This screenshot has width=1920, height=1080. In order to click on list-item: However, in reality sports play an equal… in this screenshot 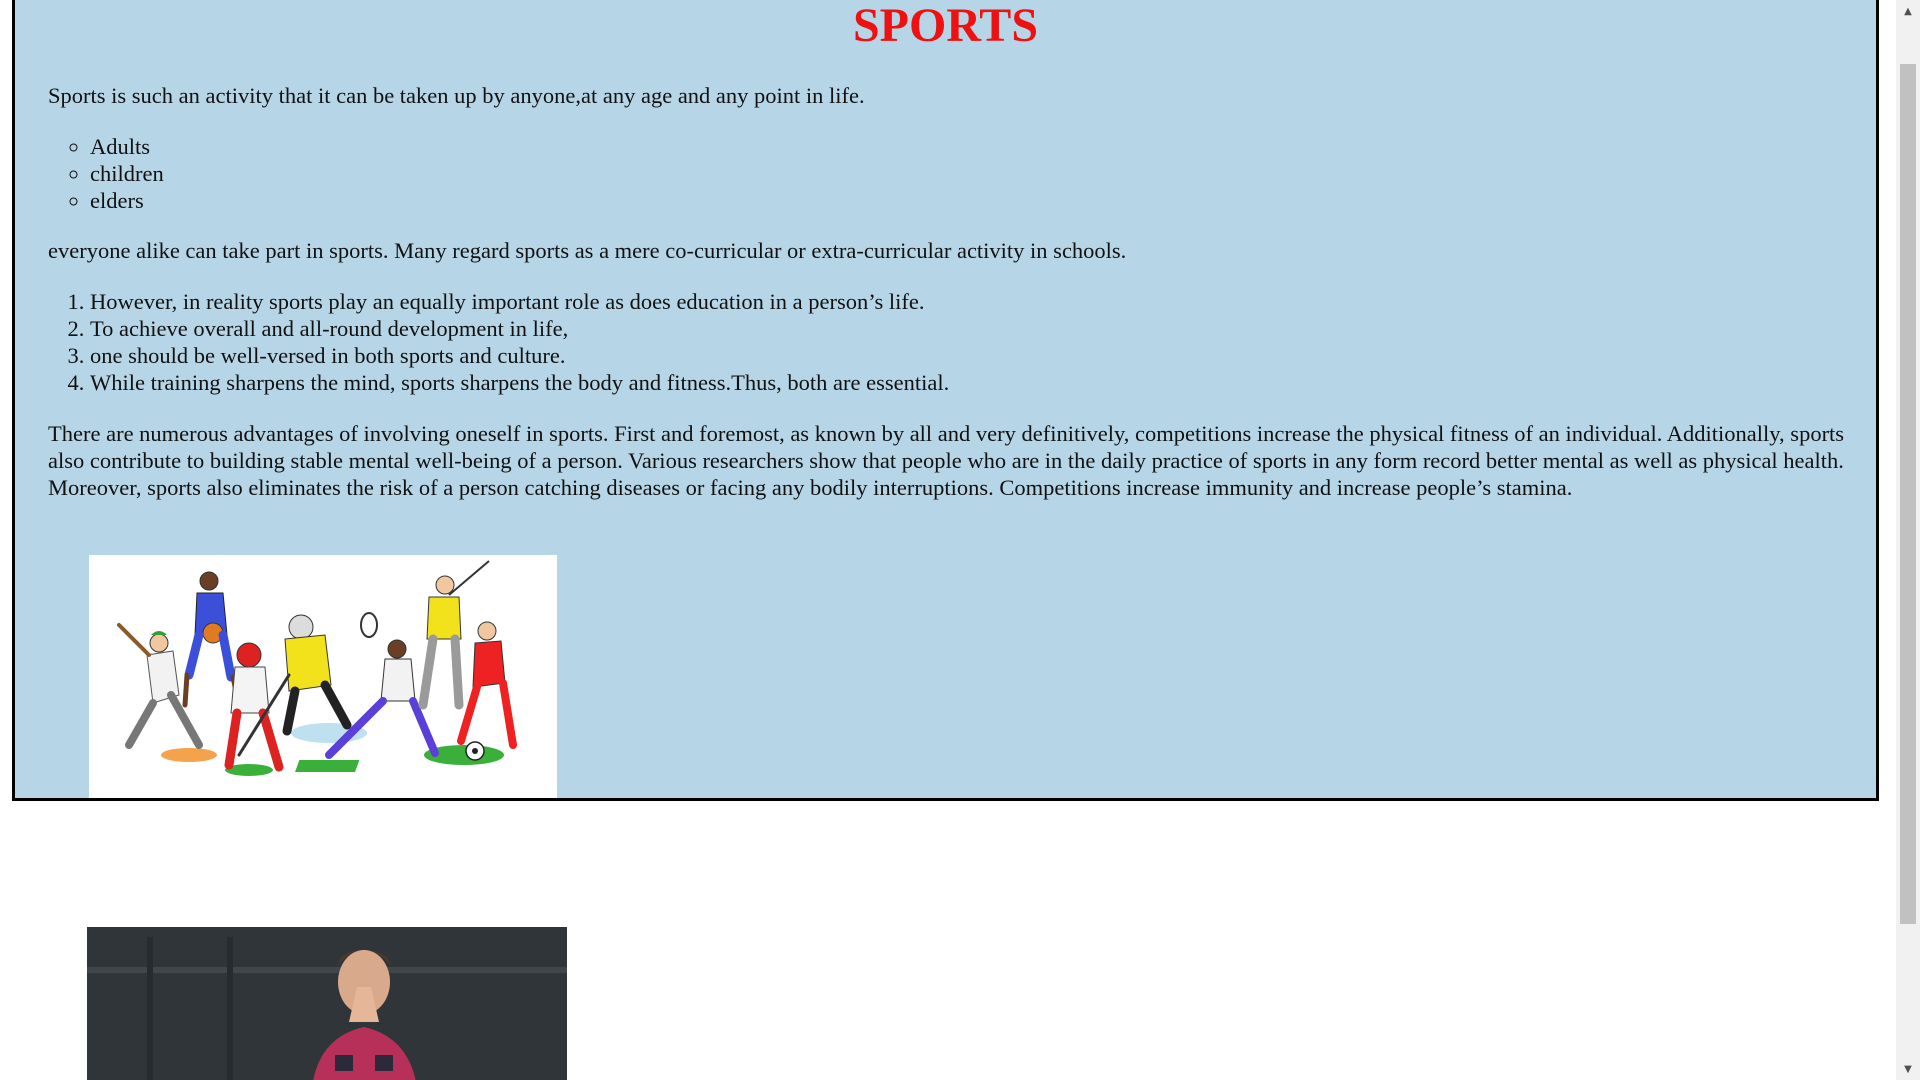, I will do `click(519, 301)`.